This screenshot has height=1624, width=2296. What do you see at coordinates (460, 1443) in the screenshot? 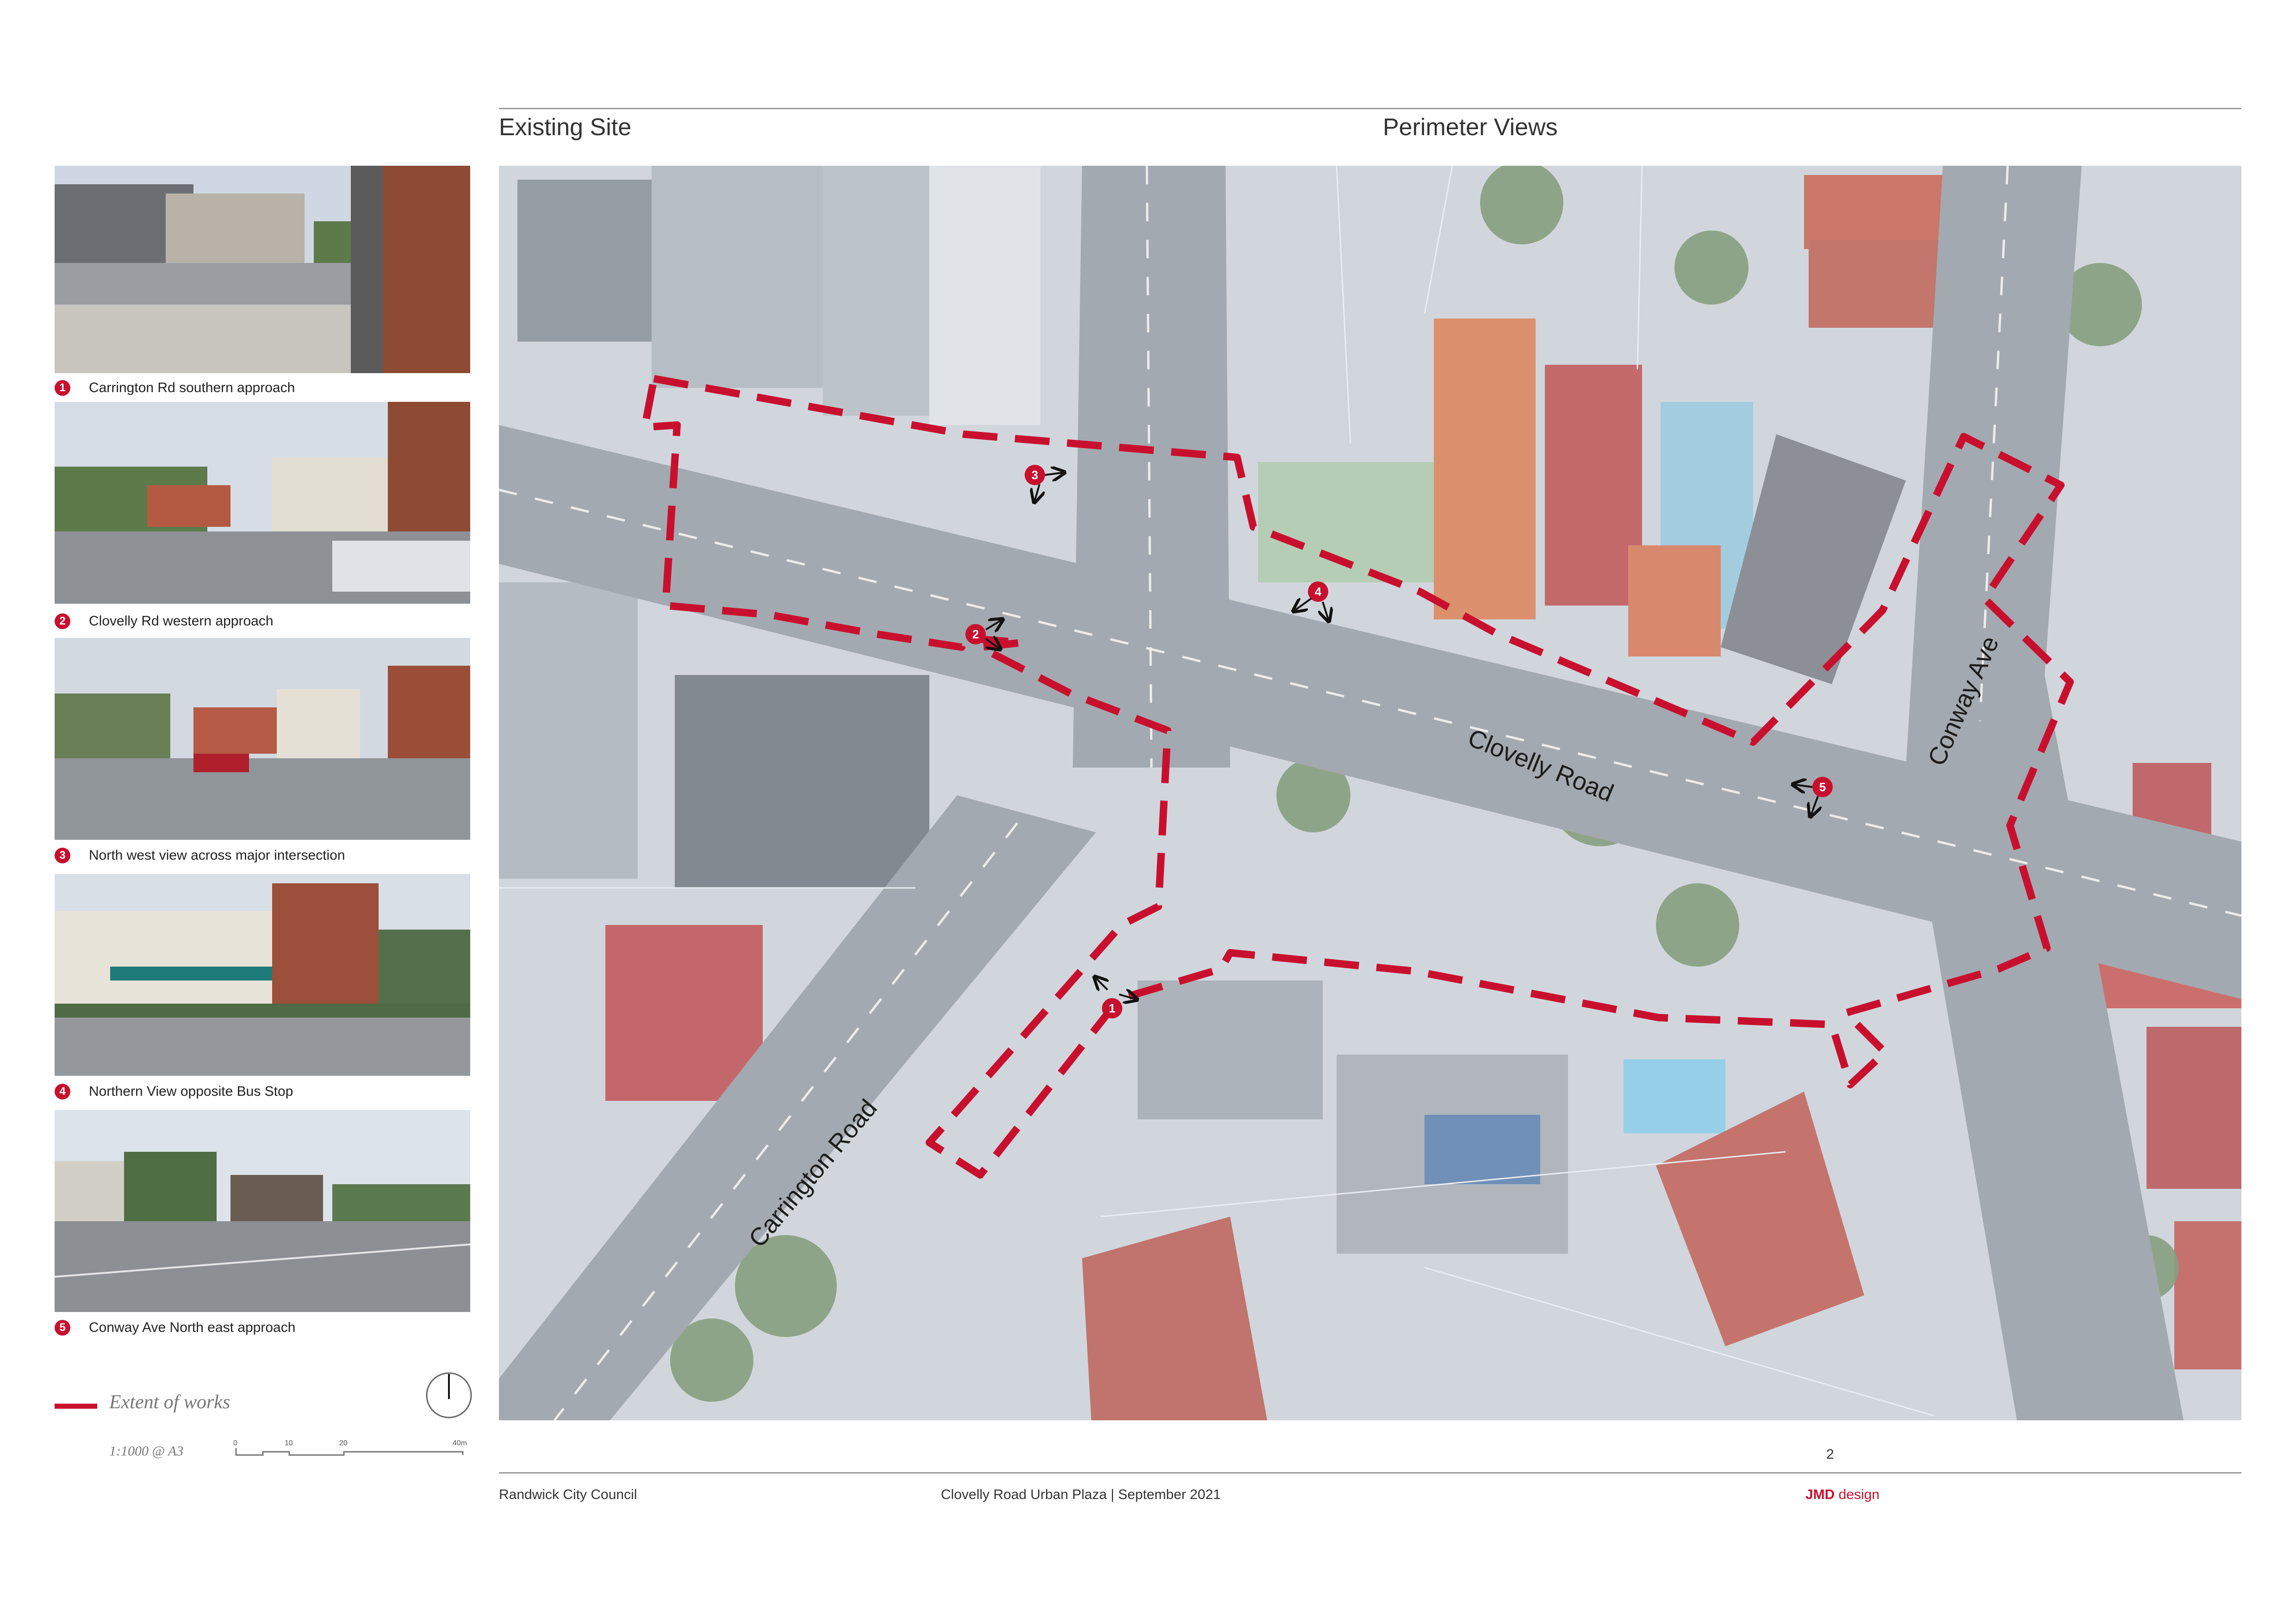
I see `scale-tick-40m: 40m` at bounding box center [460, 1443].